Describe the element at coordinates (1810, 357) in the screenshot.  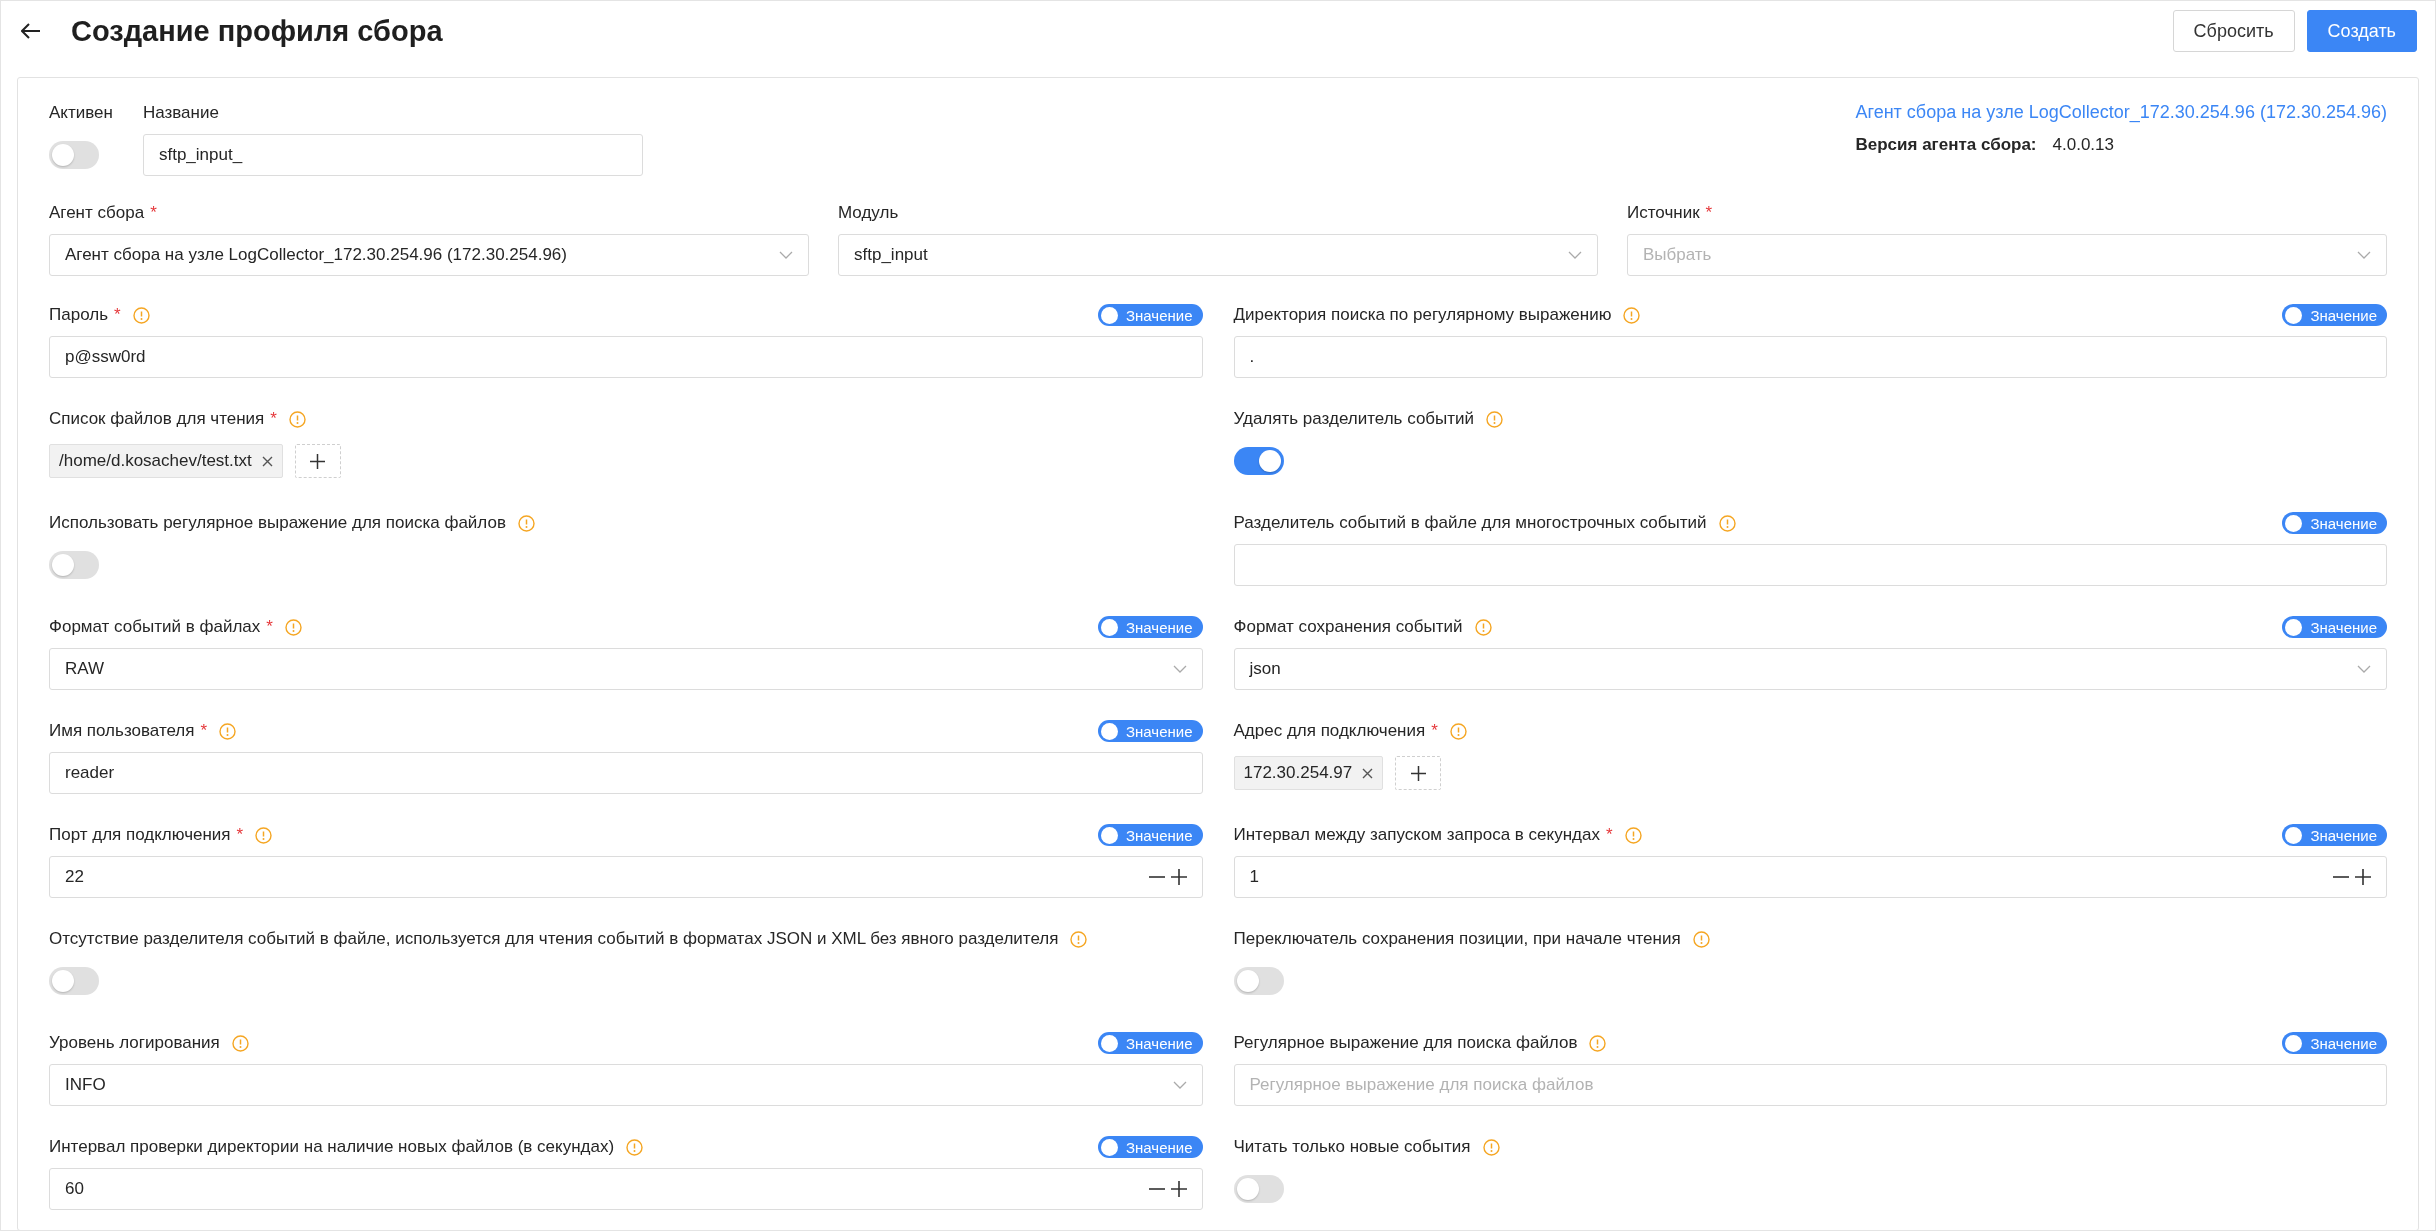
I see `text-field: .` at that location.